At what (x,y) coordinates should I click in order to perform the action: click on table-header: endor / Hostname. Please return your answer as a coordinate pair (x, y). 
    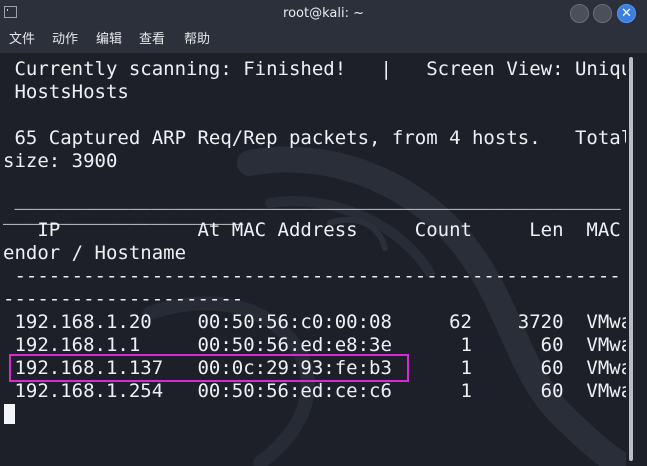
    Looking at the image, I should click on (95, 253).